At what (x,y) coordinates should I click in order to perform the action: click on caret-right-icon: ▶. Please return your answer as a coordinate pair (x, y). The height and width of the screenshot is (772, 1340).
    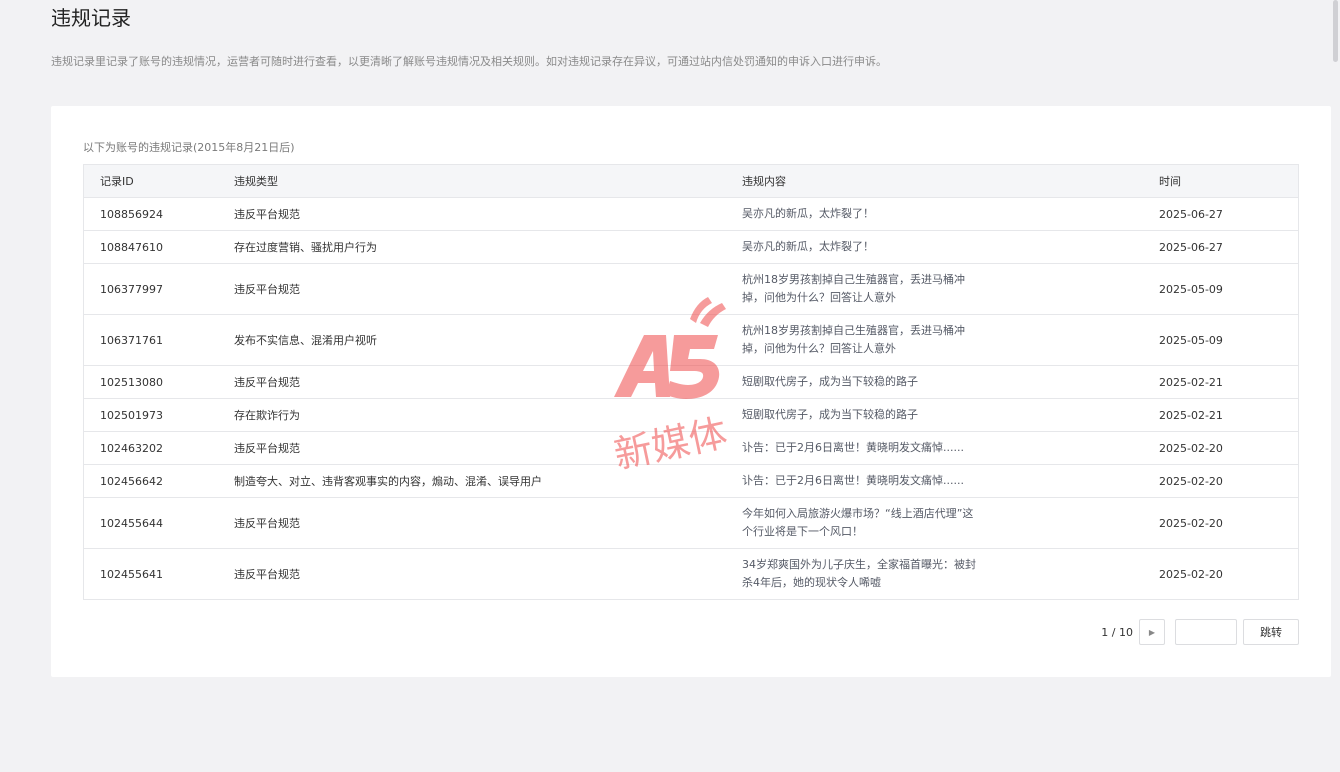
    Looking at the image, I should click on (1152, 632).